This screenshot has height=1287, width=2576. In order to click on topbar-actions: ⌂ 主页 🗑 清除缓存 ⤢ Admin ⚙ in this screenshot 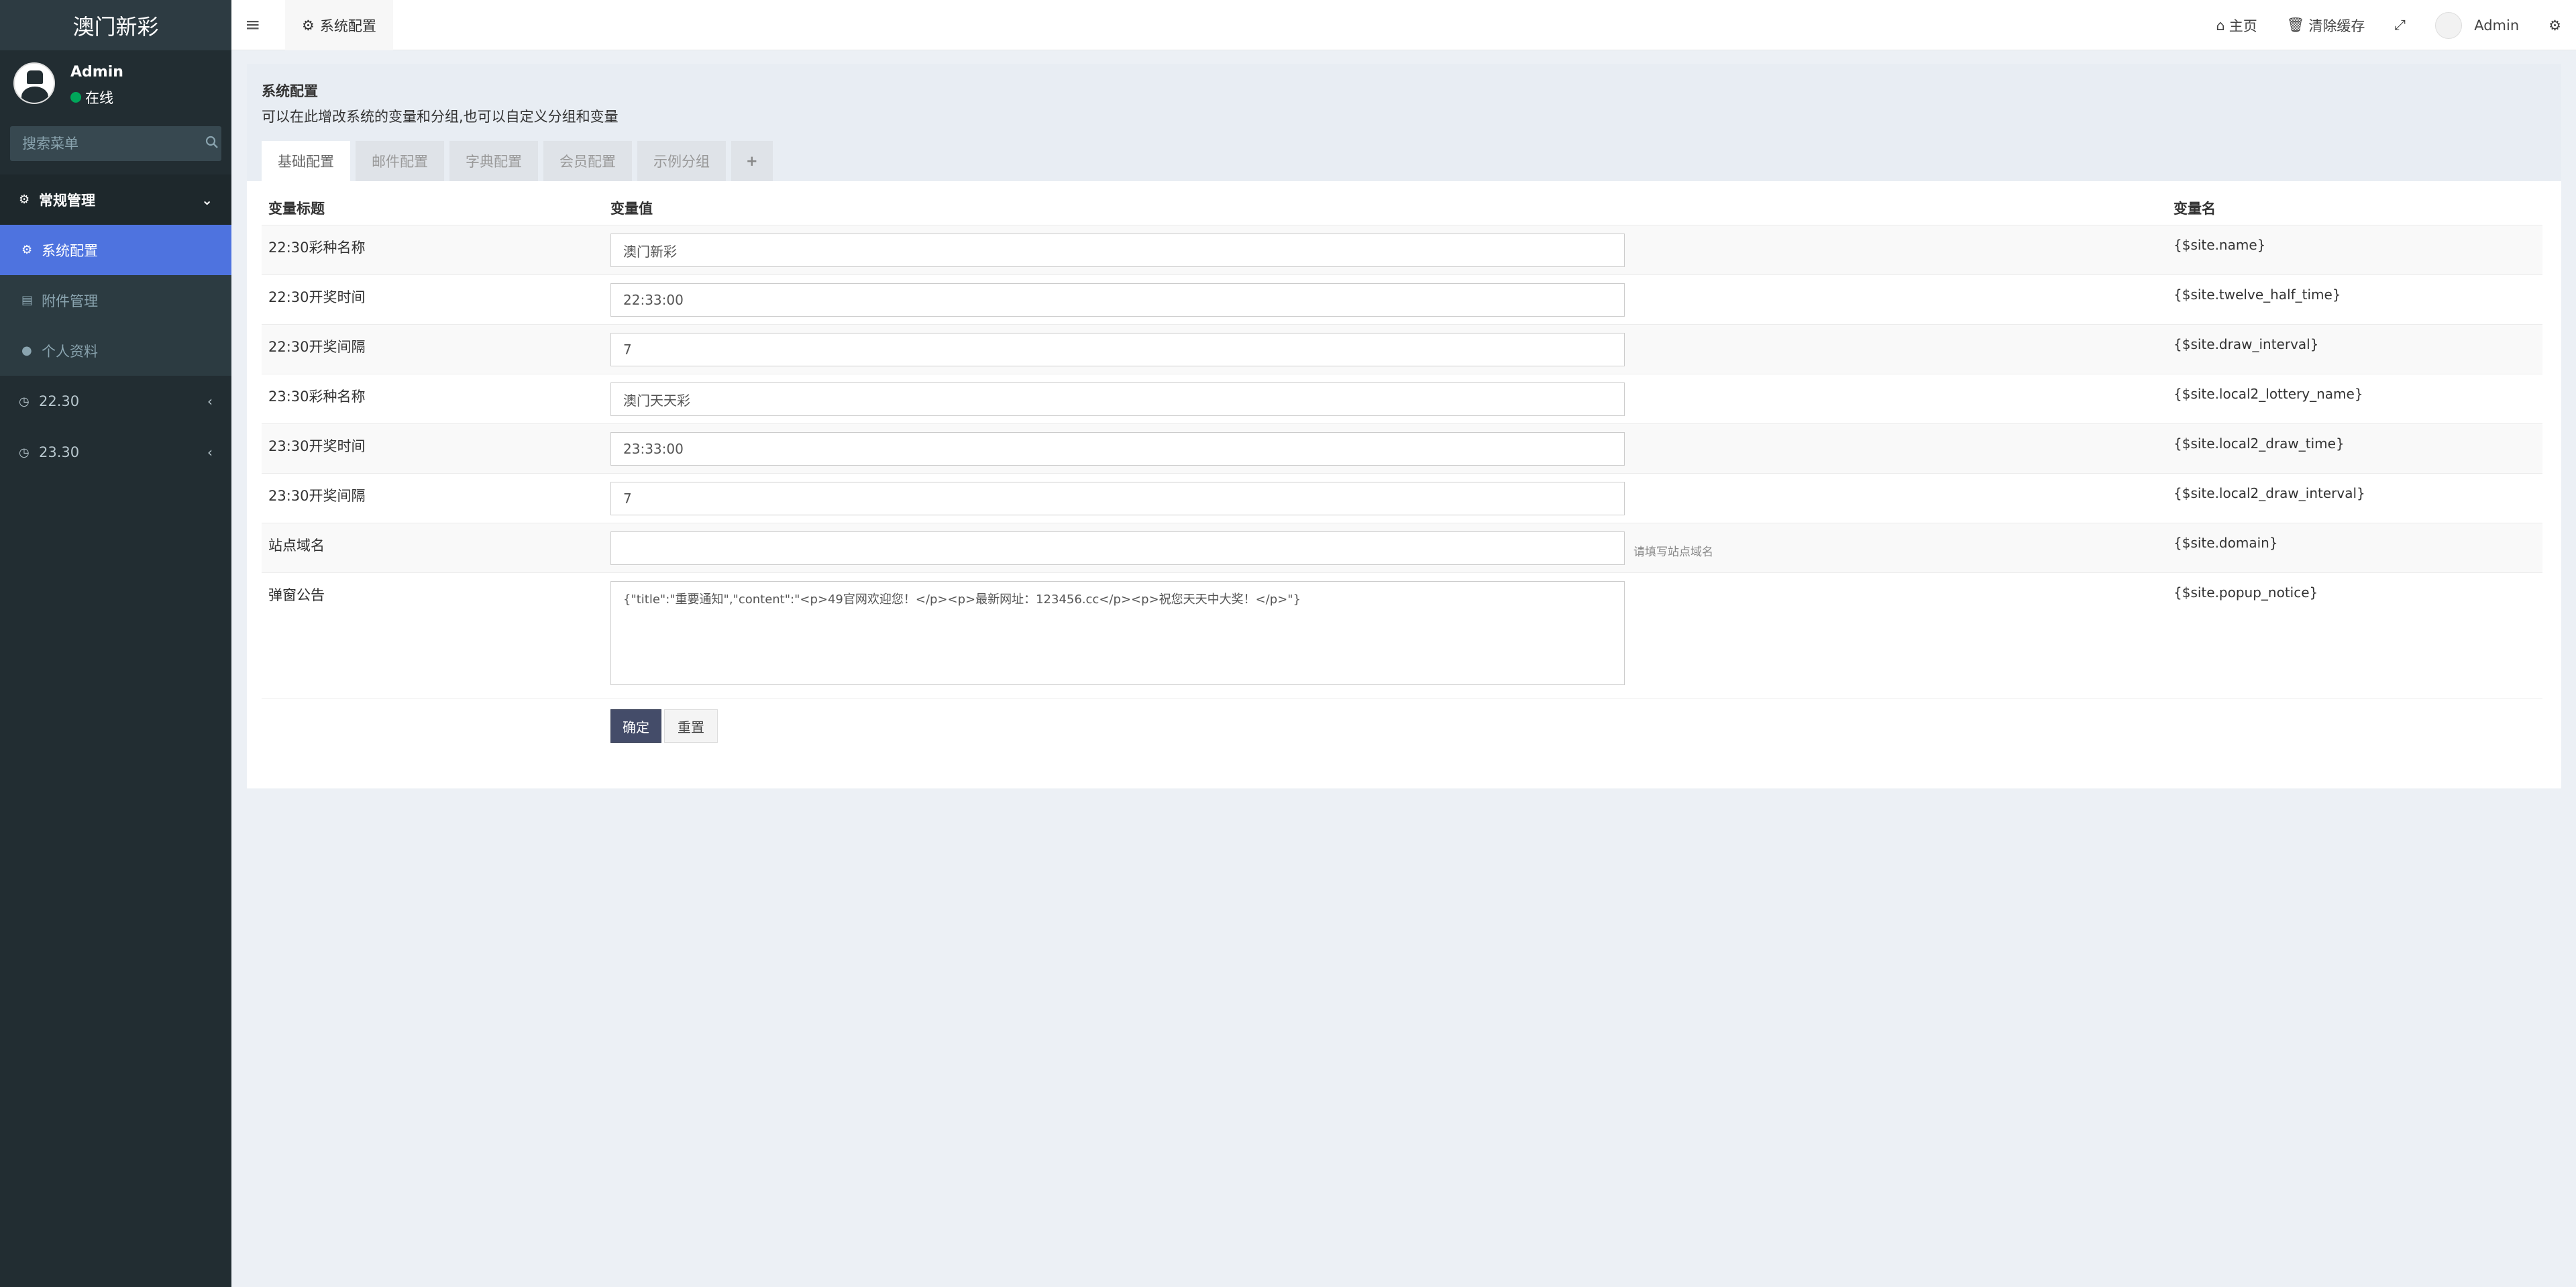, I will do `click(2388, 25)`.